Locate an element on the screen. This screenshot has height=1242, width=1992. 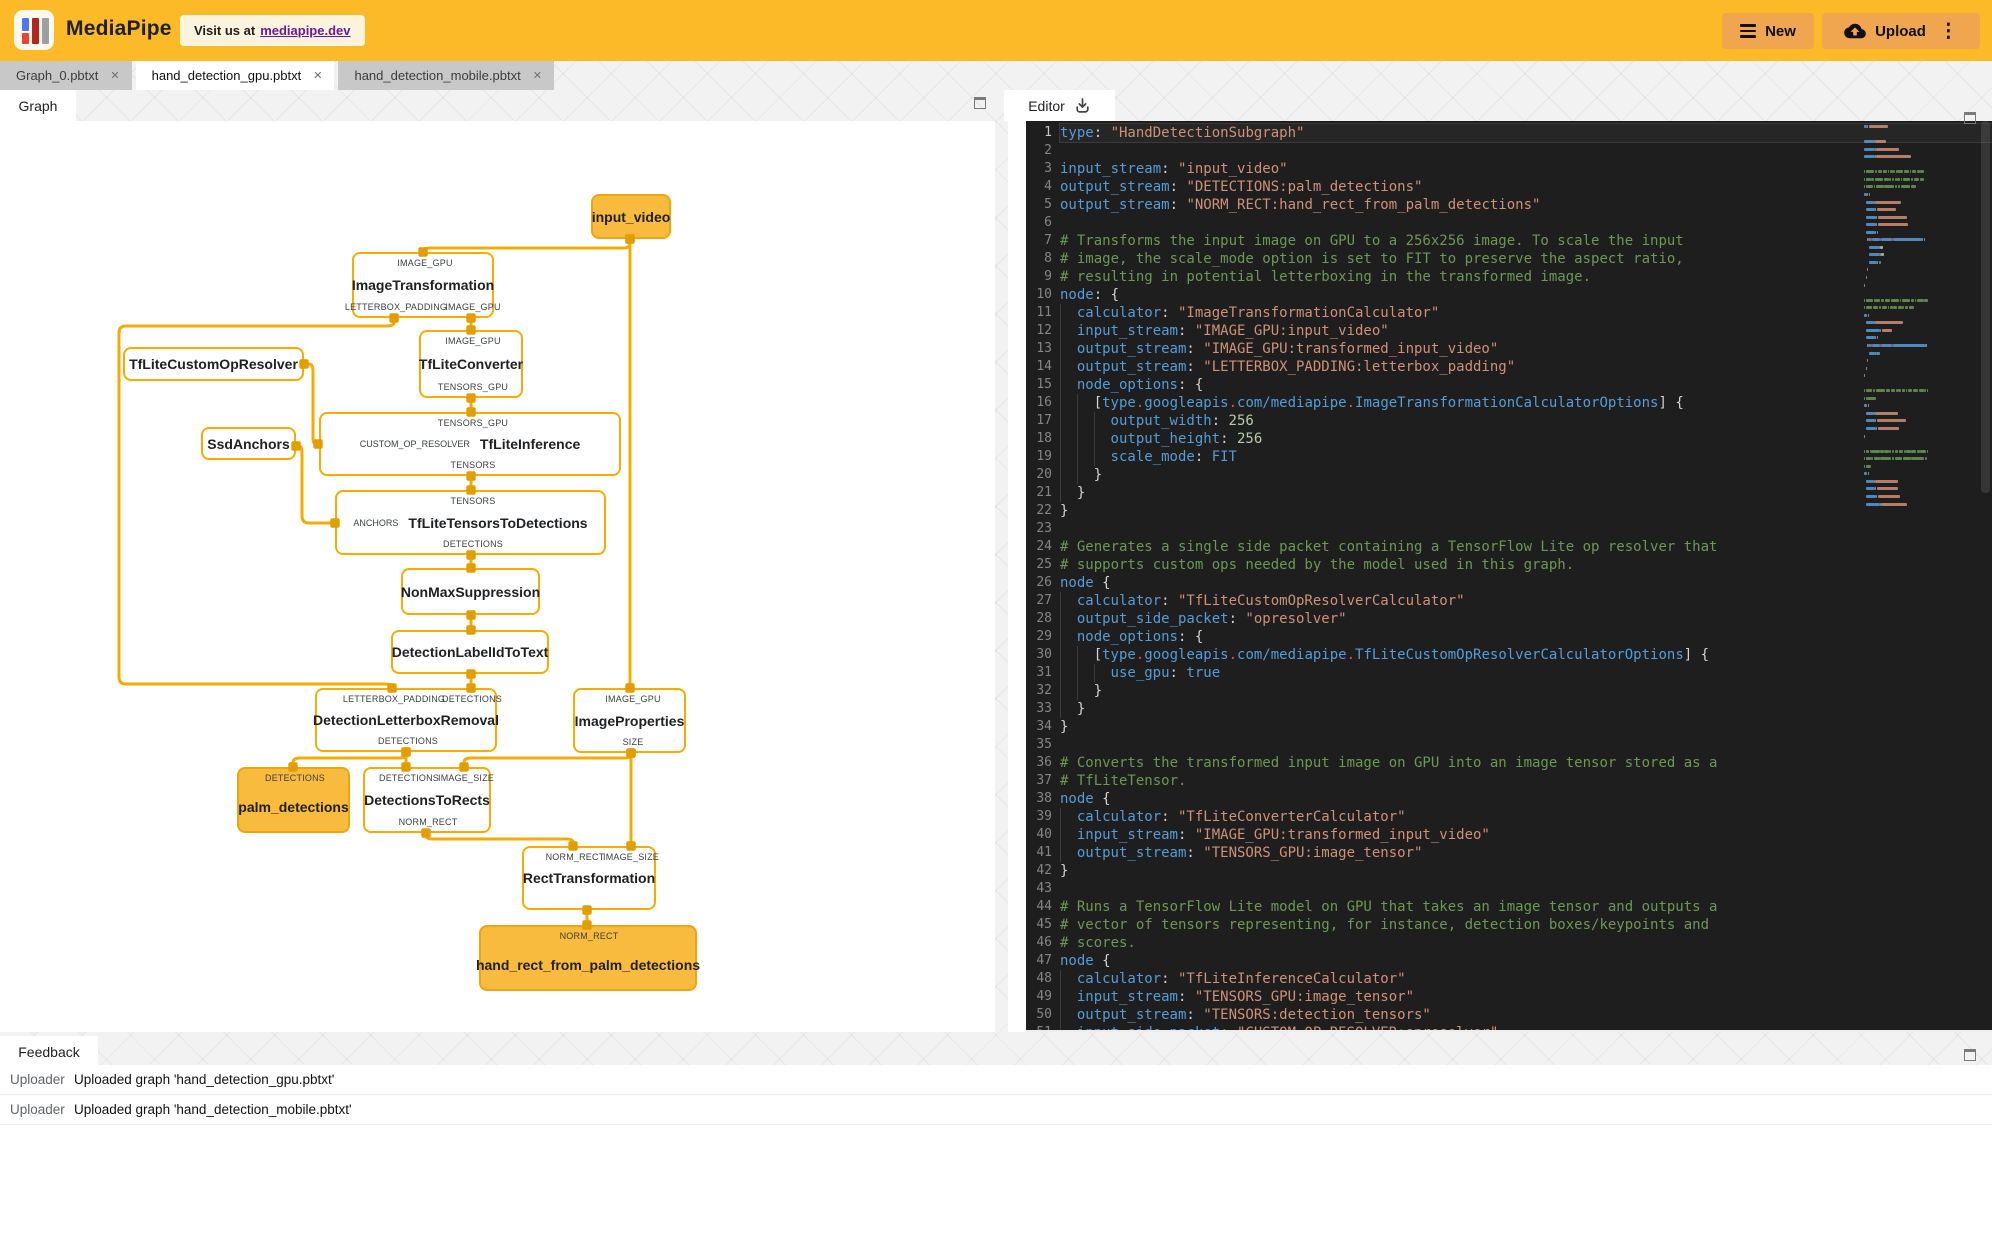
graph-node-palm_detections: palm_detections DETECTIONS is located at coordinates (293, 800).